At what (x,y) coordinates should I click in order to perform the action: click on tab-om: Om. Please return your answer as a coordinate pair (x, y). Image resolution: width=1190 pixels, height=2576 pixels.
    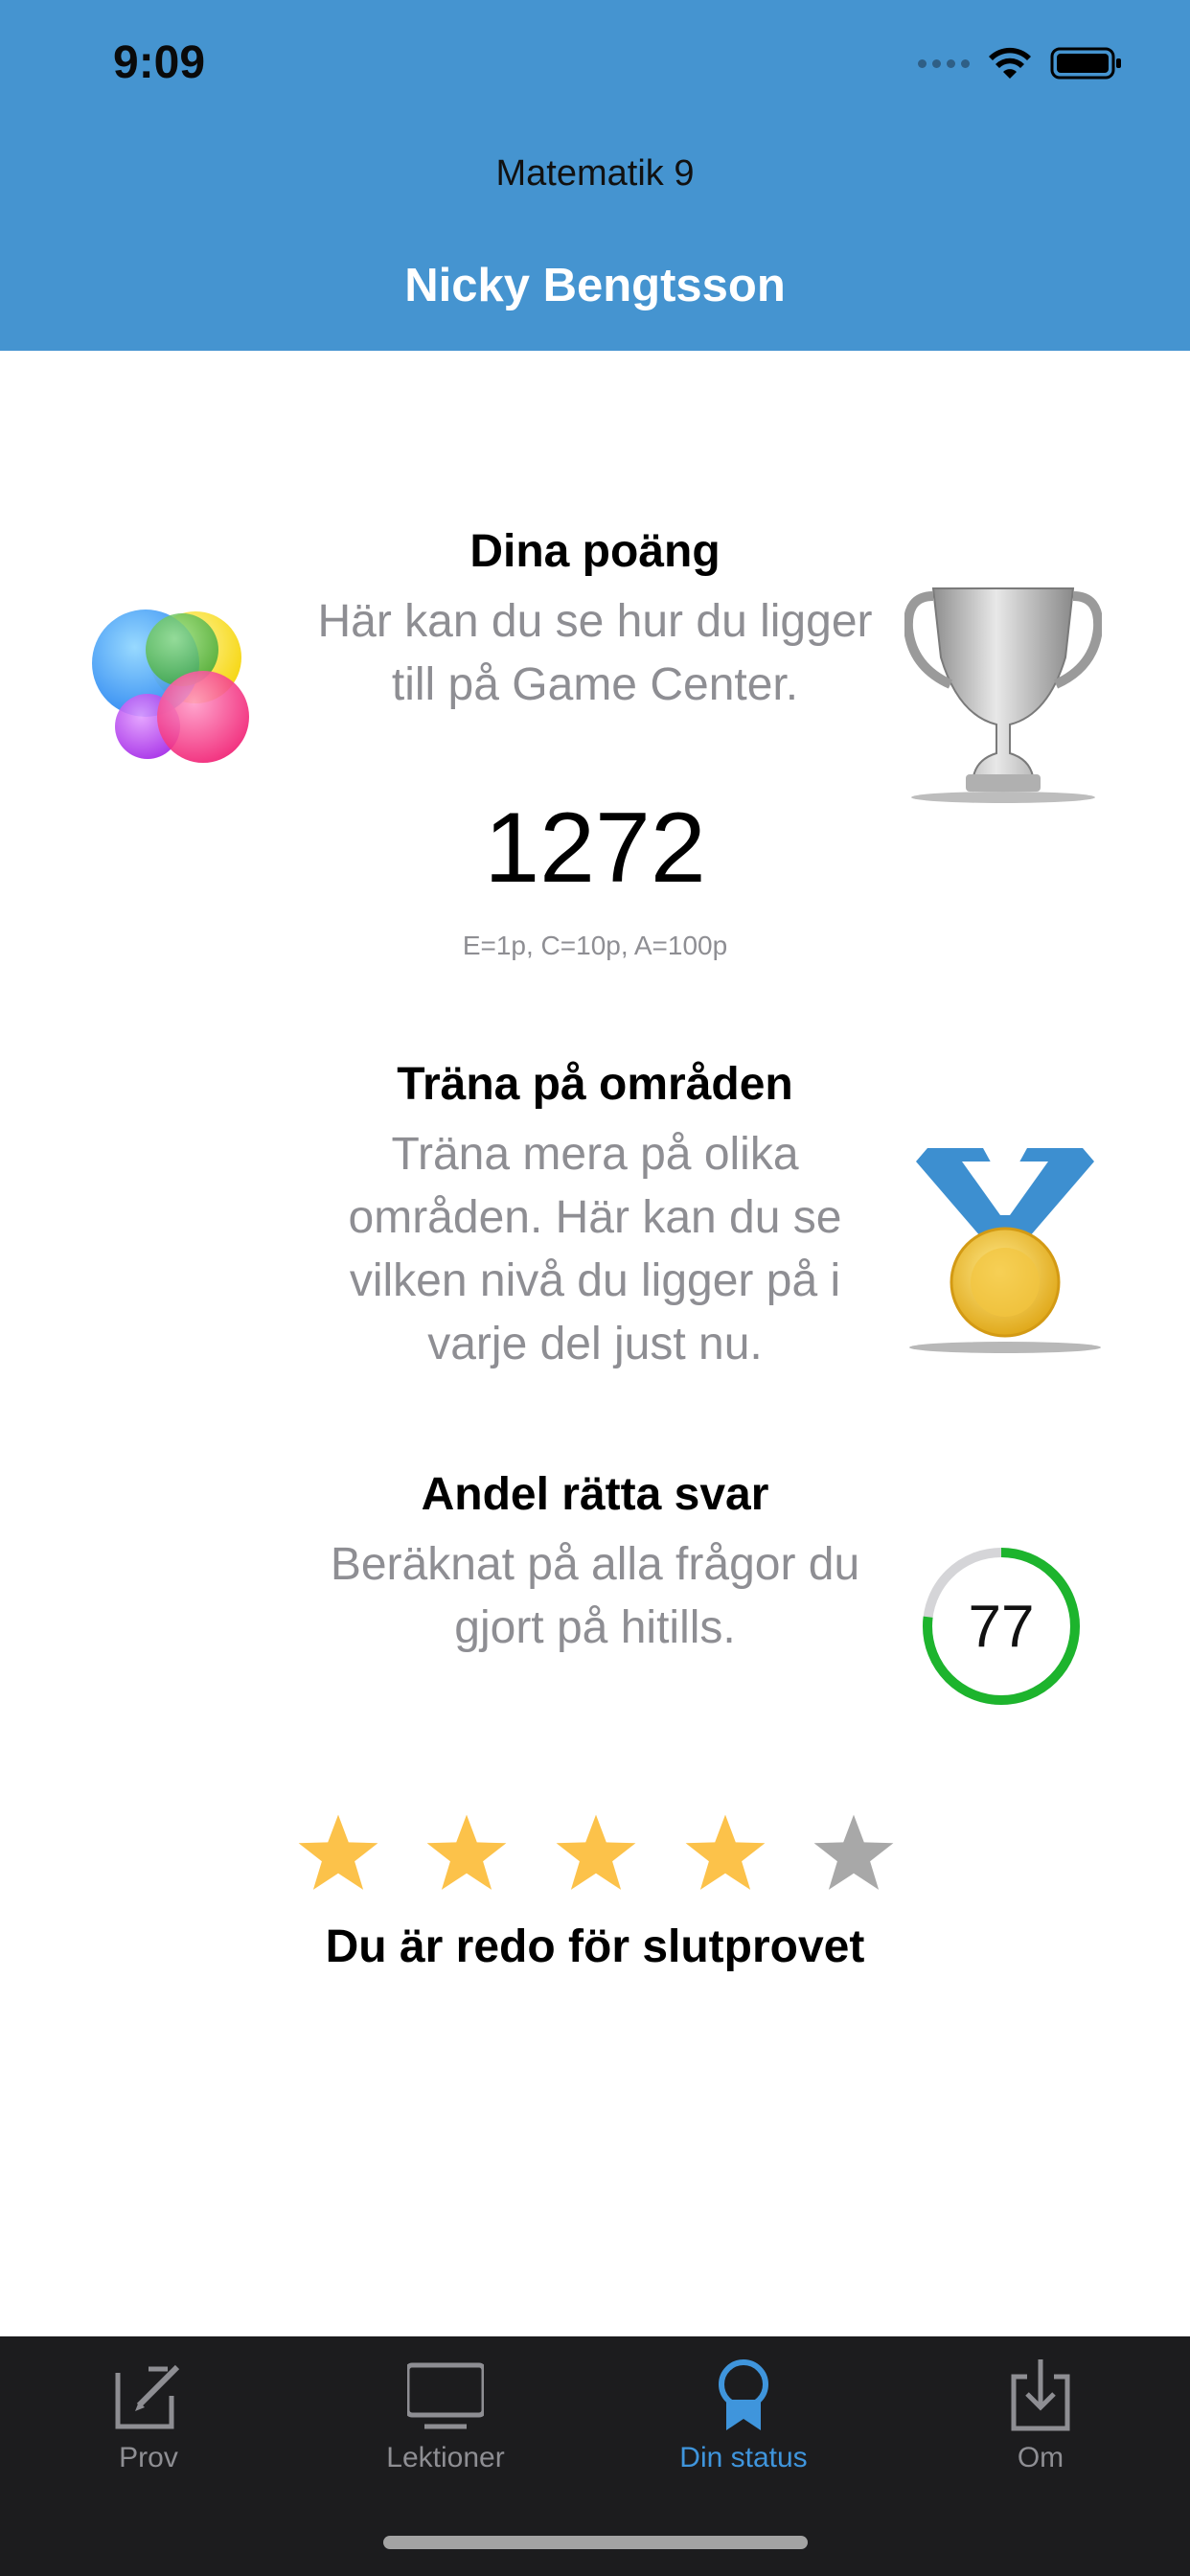
    Looking at the image, I should click on (1040, 2415).